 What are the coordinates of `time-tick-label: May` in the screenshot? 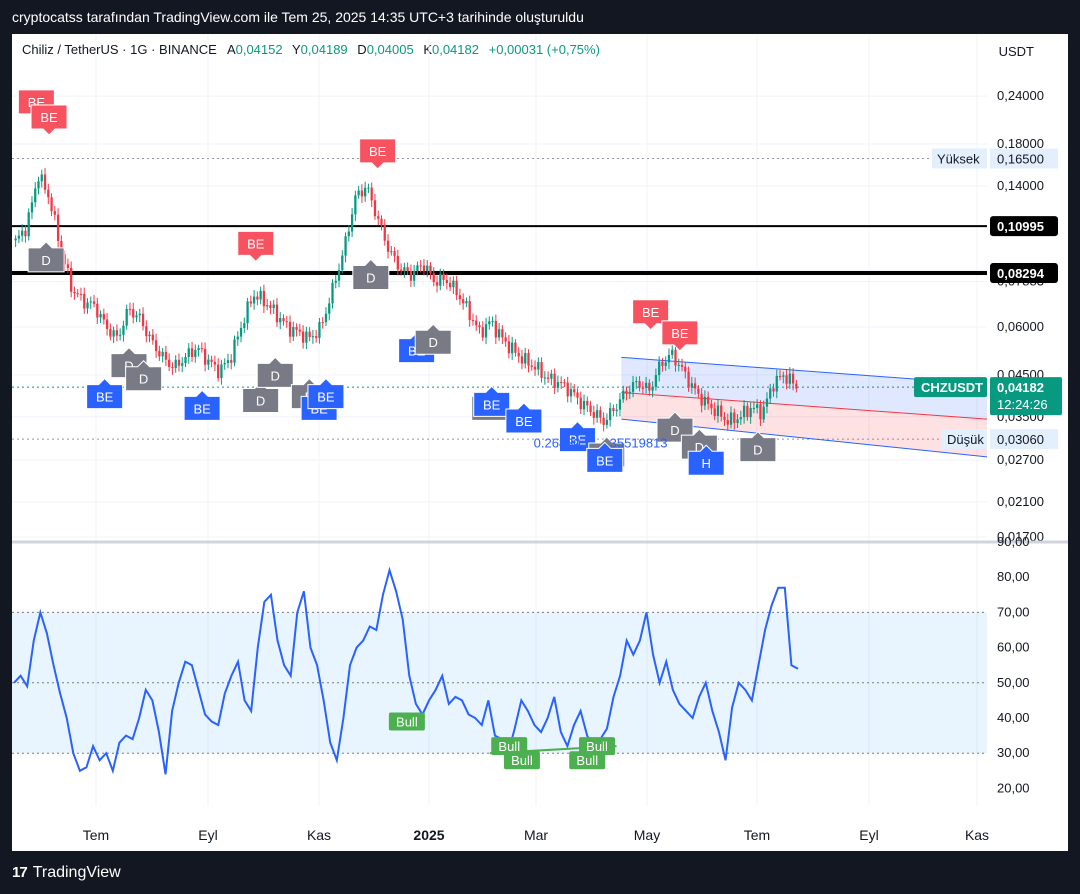 It's located at (647, 835).